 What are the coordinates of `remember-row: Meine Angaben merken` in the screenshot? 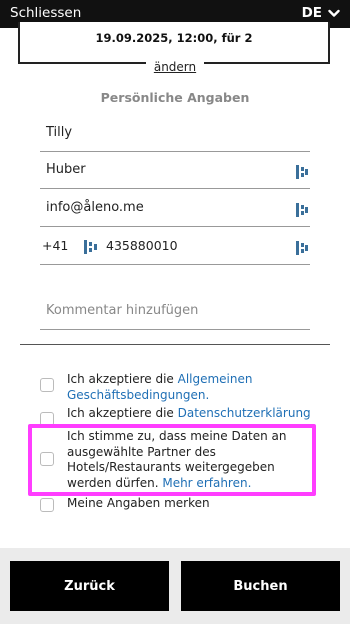 It's located at (177, 504).